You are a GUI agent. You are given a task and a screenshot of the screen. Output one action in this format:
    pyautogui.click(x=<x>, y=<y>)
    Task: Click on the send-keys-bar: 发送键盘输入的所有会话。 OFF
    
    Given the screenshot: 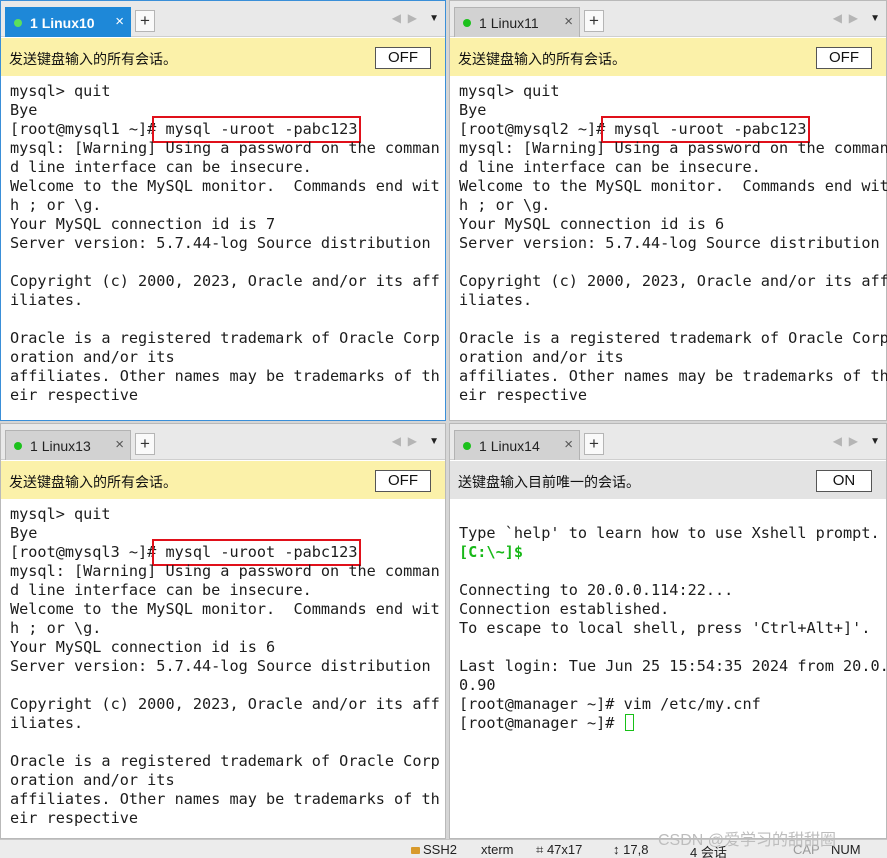 What is the action you would take?
    pyautogui.click(x=223, y=480)
    